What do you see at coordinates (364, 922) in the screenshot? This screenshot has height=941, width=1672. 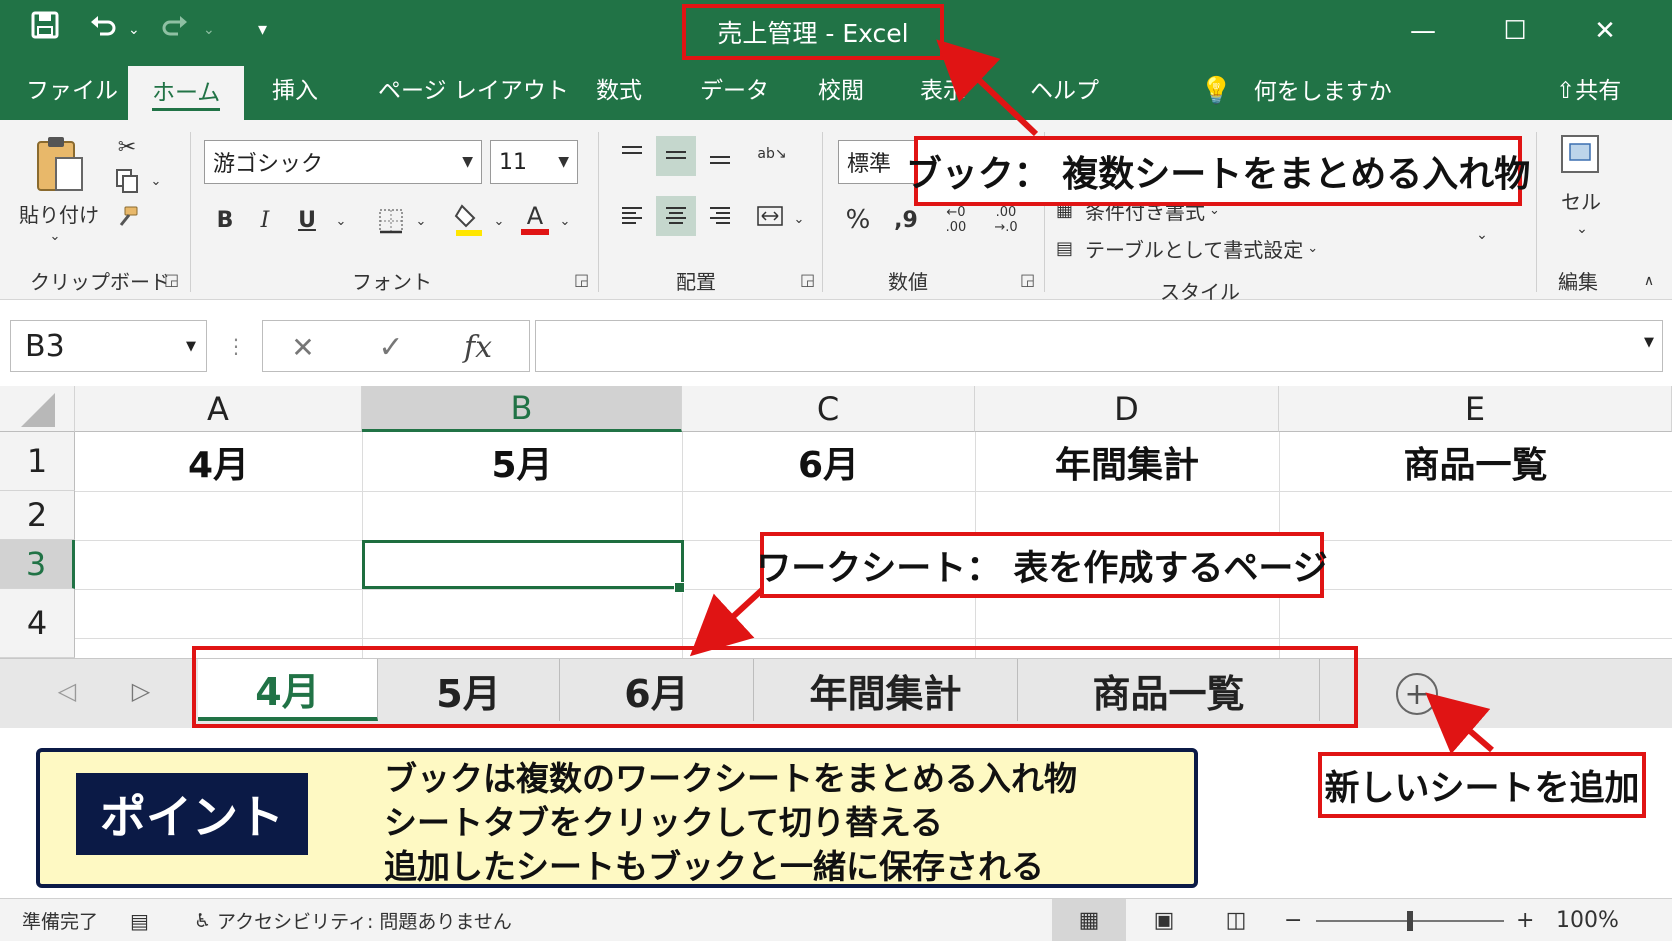 I see `accessibility-text: アクセシビリティ: 問題ありません` at bounding box center [364, 922].